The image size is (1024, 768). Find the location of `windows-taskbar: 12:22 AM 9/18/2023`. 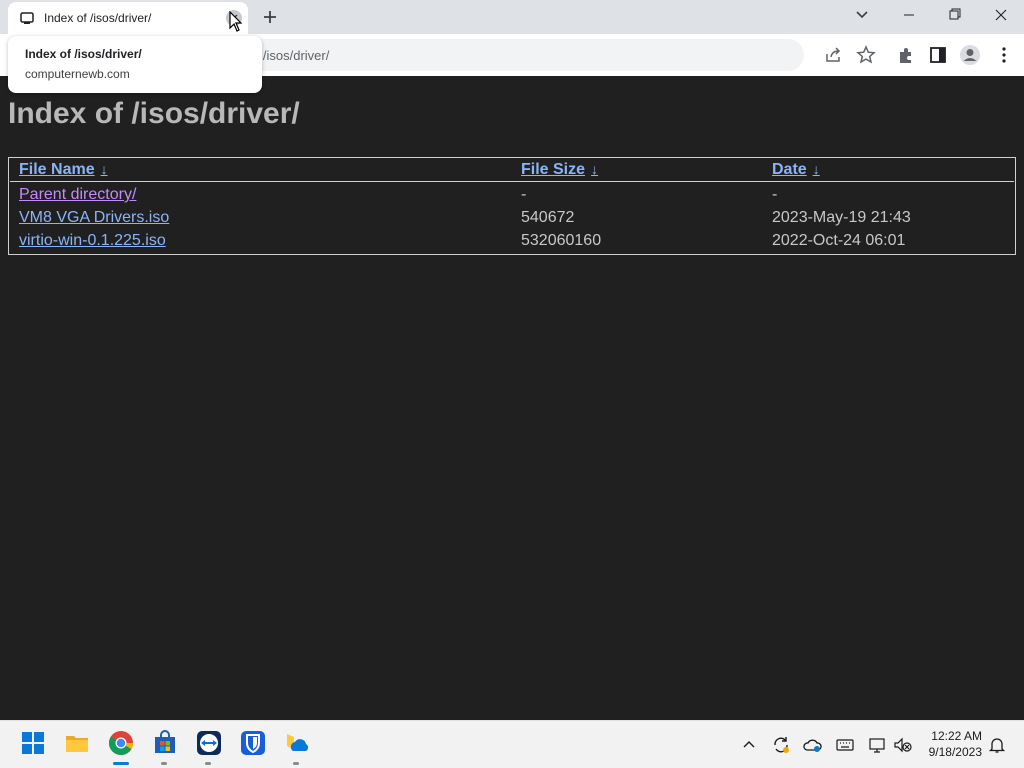

windows-taskbar: 12:22 AM 9/18/2023 is located at coordinates (512, 744).